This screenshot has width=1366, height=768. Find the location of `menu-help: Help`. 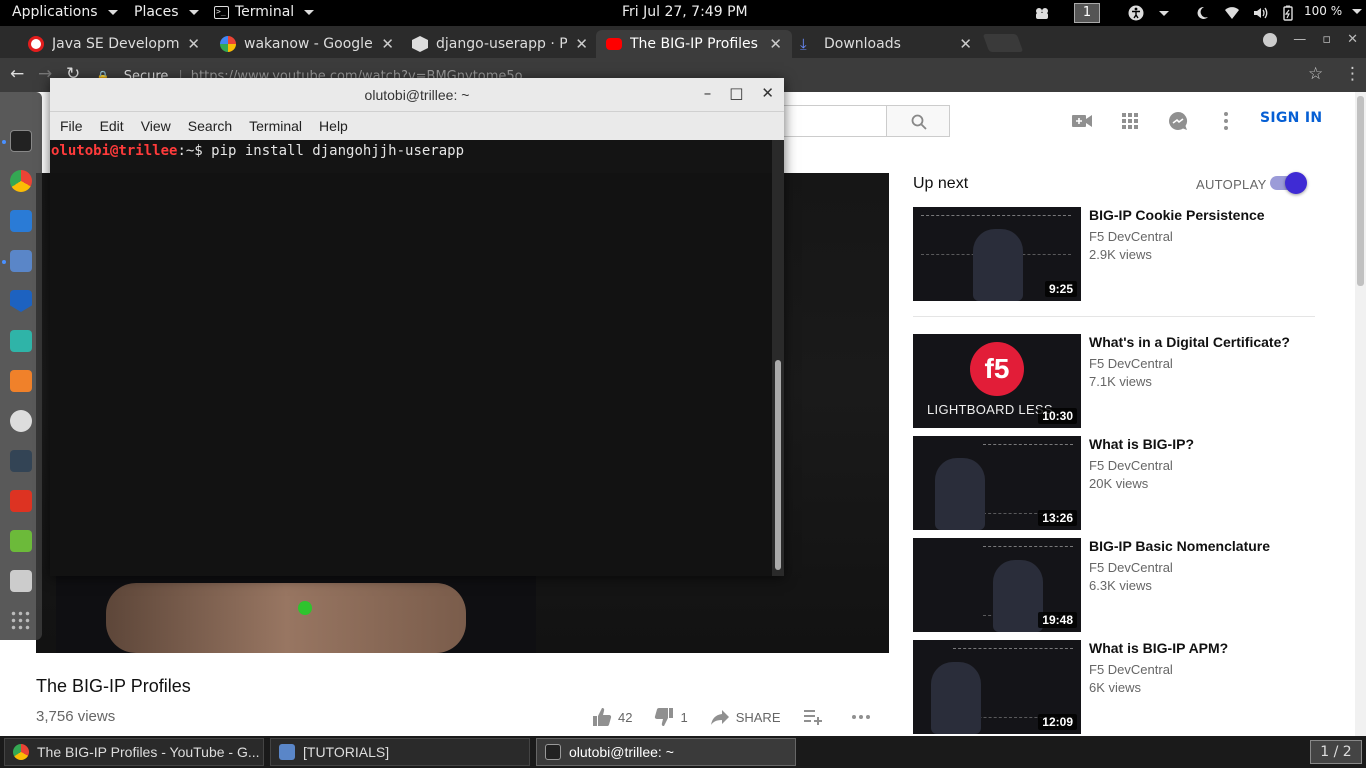

menu-help: Help is located at coordinates (333, 126).